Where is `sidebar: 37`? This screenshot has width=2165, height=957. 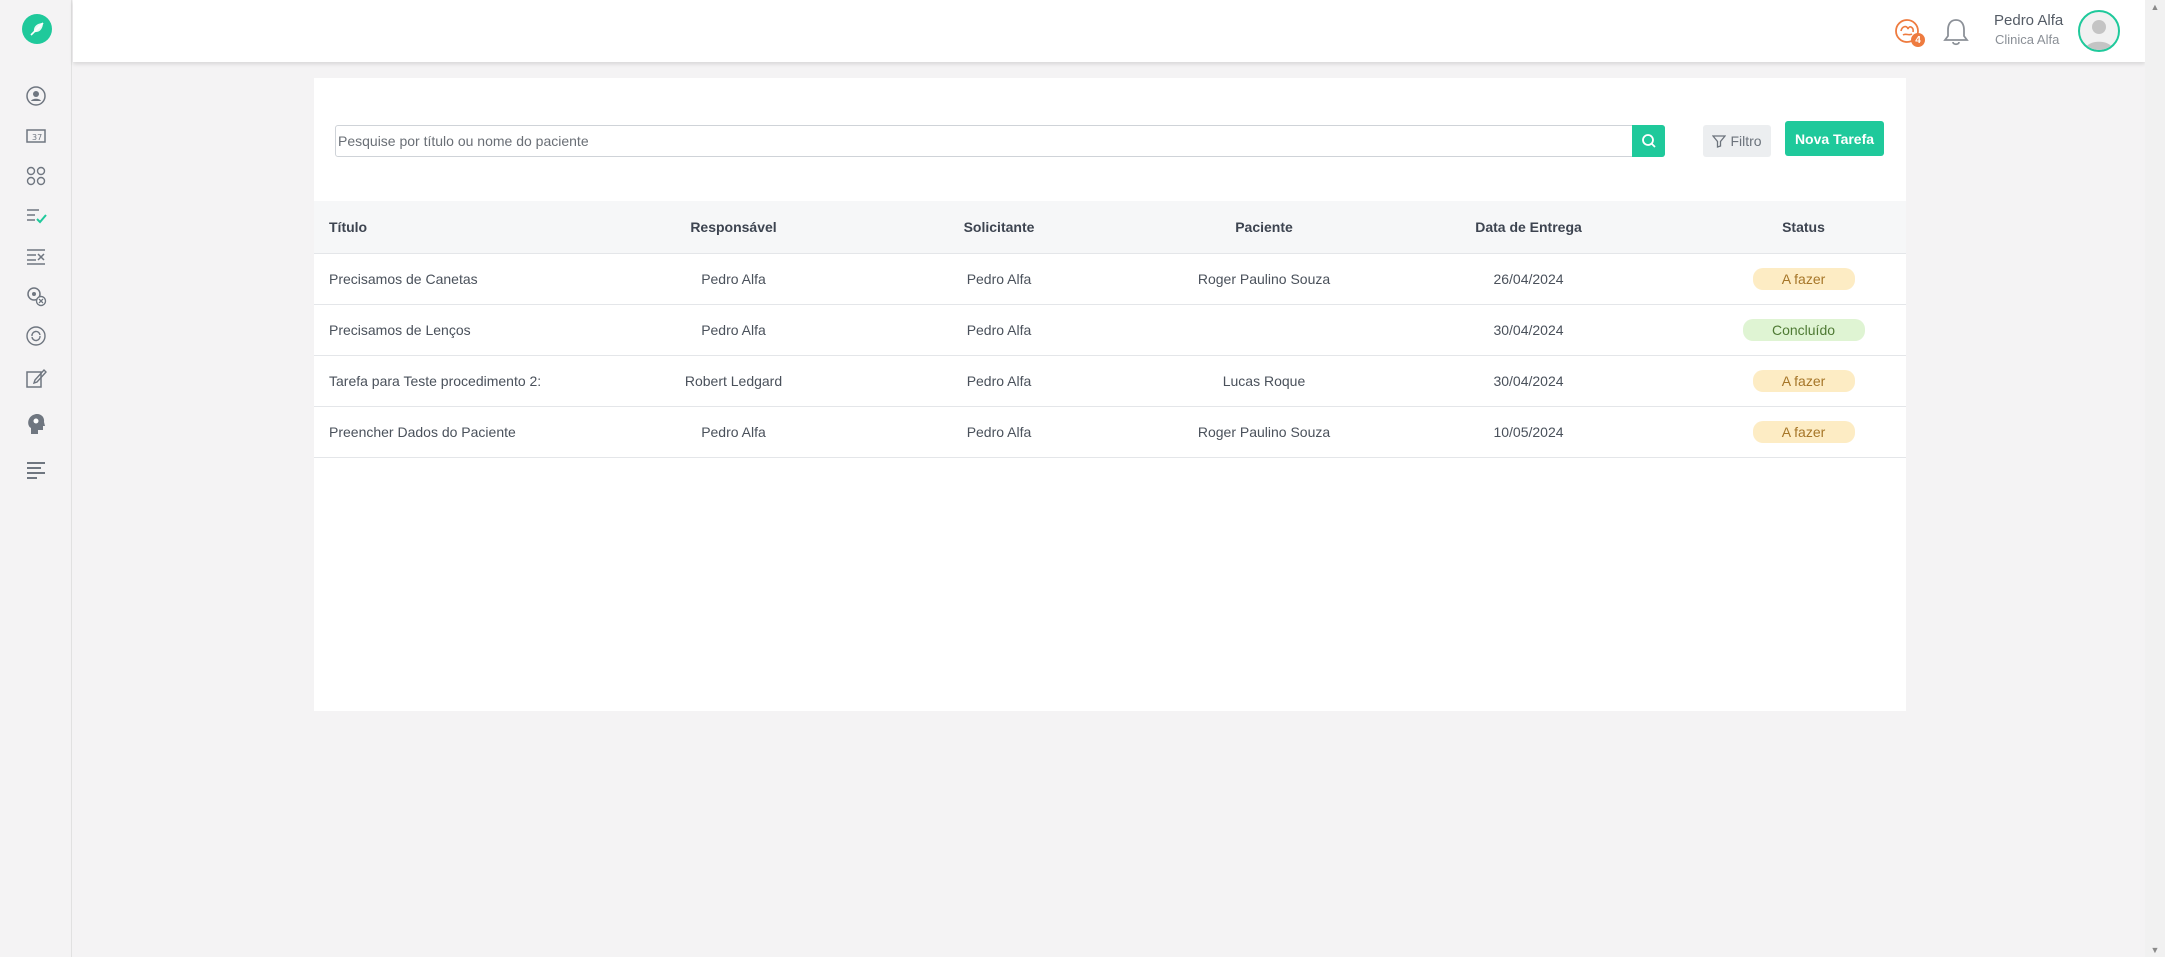 sidebar: 37 is located at coordinates (36, 478).